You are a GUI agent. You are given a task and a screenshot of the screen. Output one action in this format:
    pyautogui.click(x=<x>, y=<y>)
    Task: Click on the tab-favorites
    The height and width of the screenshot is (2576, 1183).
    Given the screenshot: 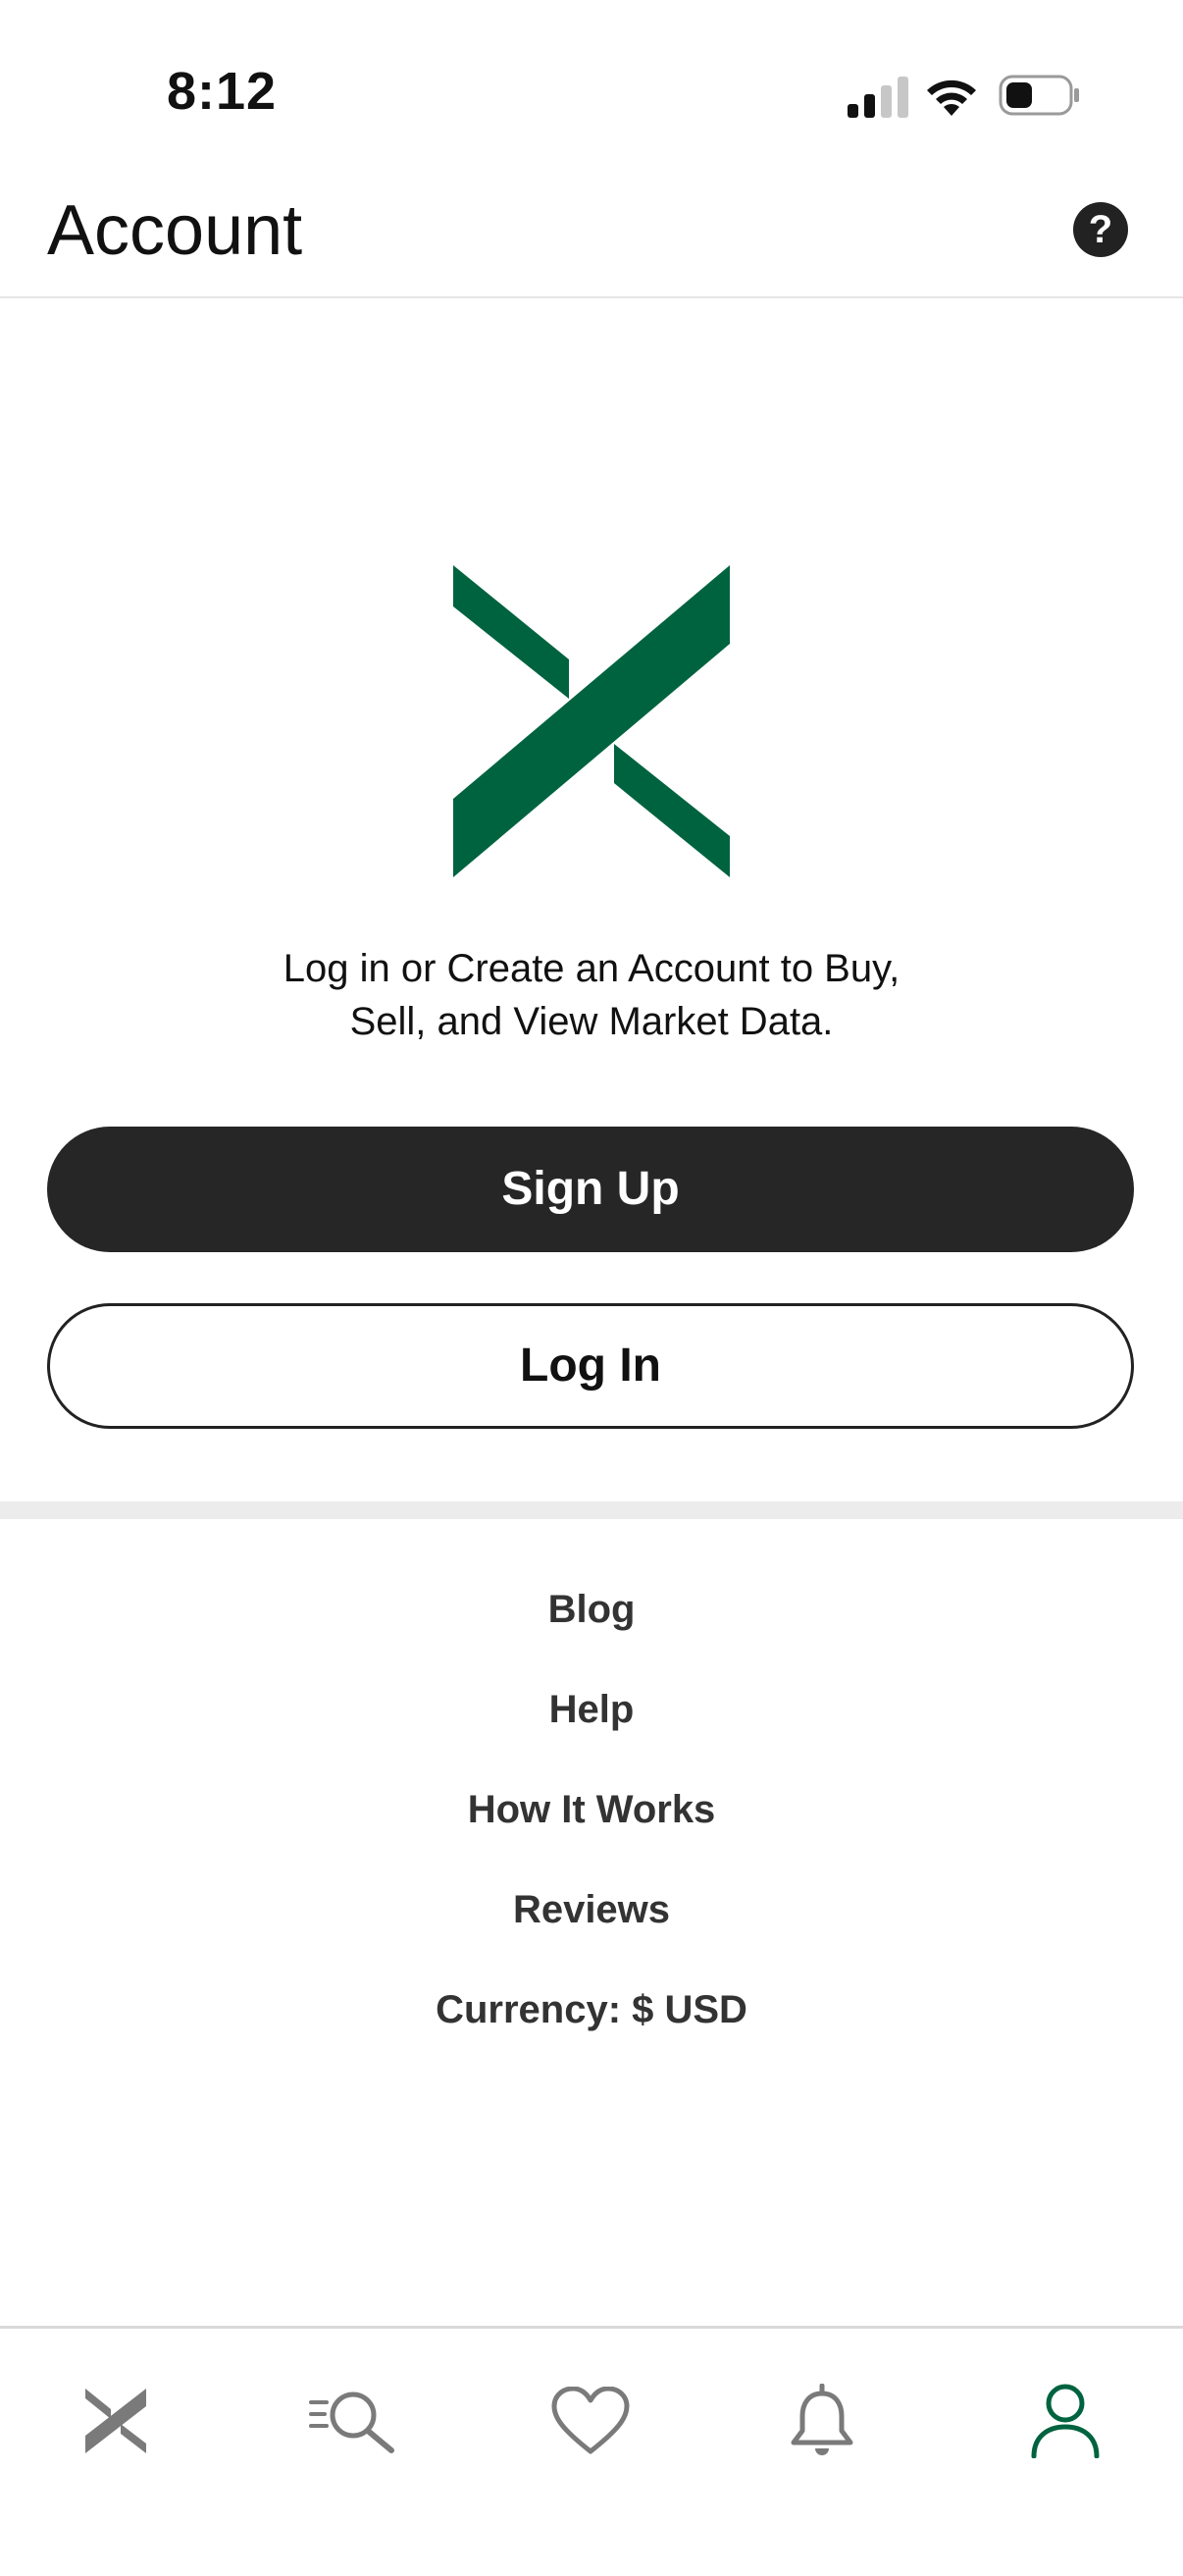 What is the action you would take?
    pyautogui.click(x=591, y=2421)
    